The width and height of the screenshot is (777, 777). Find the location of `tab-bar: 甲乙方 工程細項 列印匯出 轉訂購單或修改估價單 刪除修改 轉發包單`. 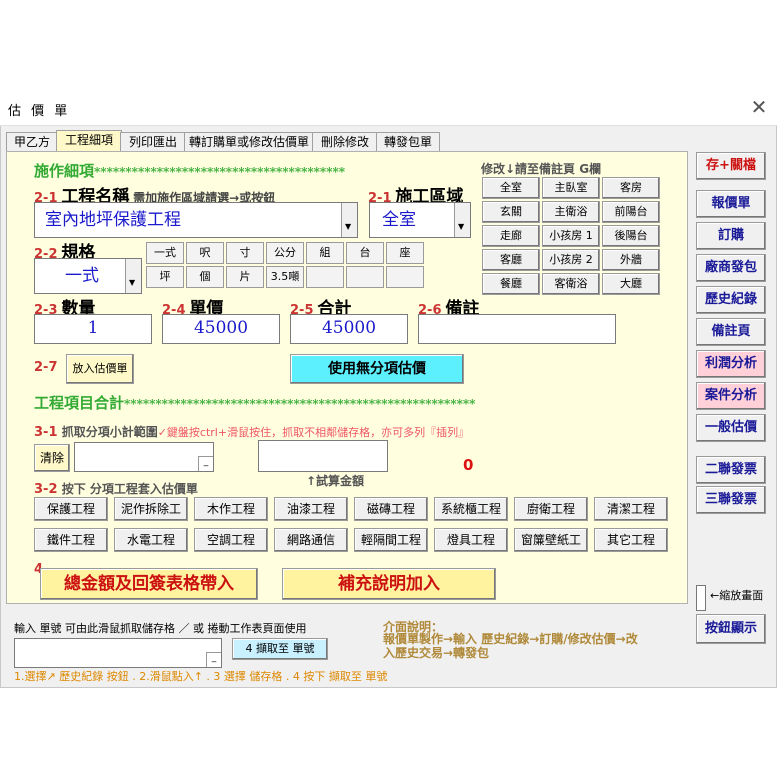

tab-bar: 甲乙方 工程細項 列印匯出 轉訂購單或修改估價單 刪除修改 轉發包單 is located at coordinates (347, 141).